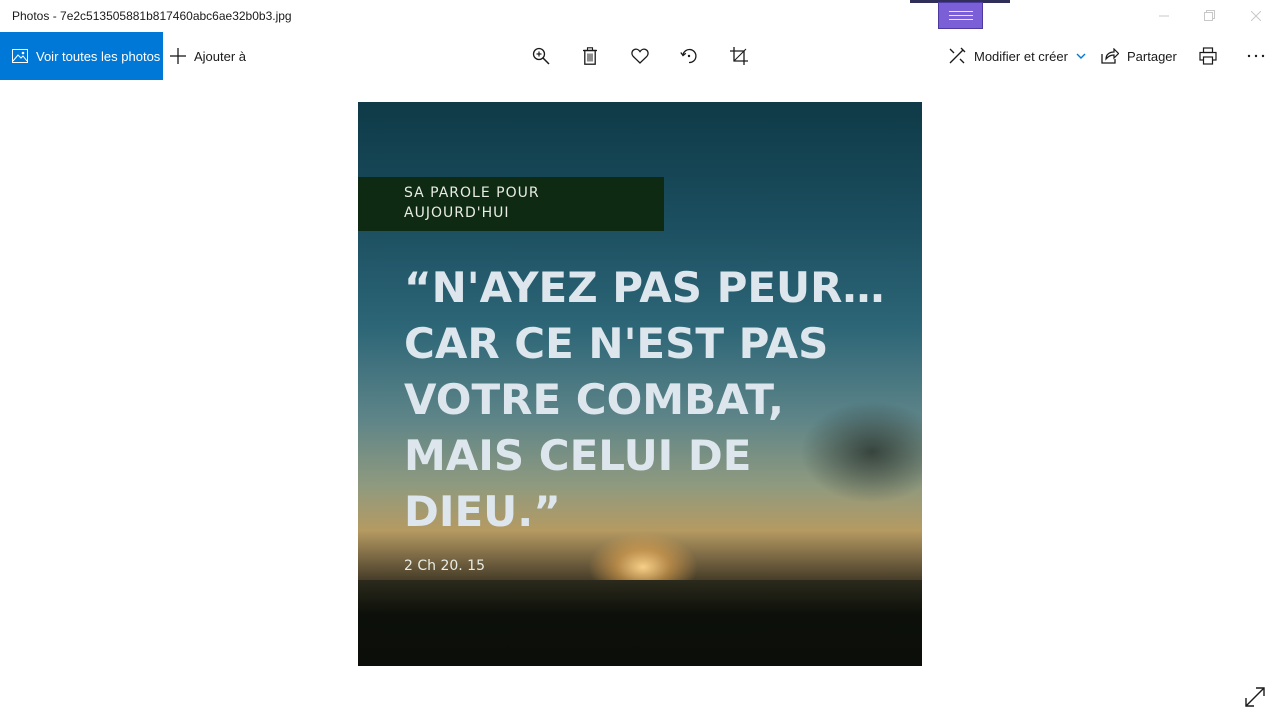 Image resolution: width=1280 pixels, height=720 pixels. Describe the element at coordinates (1208, 56) in the screenshot. I see `print-icon` at that location.